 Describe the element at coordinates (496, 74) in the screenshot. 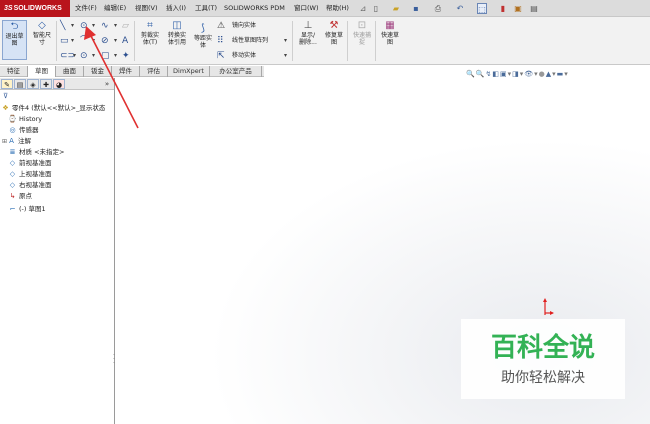

I see `section-view-icon: ◧` at that location.